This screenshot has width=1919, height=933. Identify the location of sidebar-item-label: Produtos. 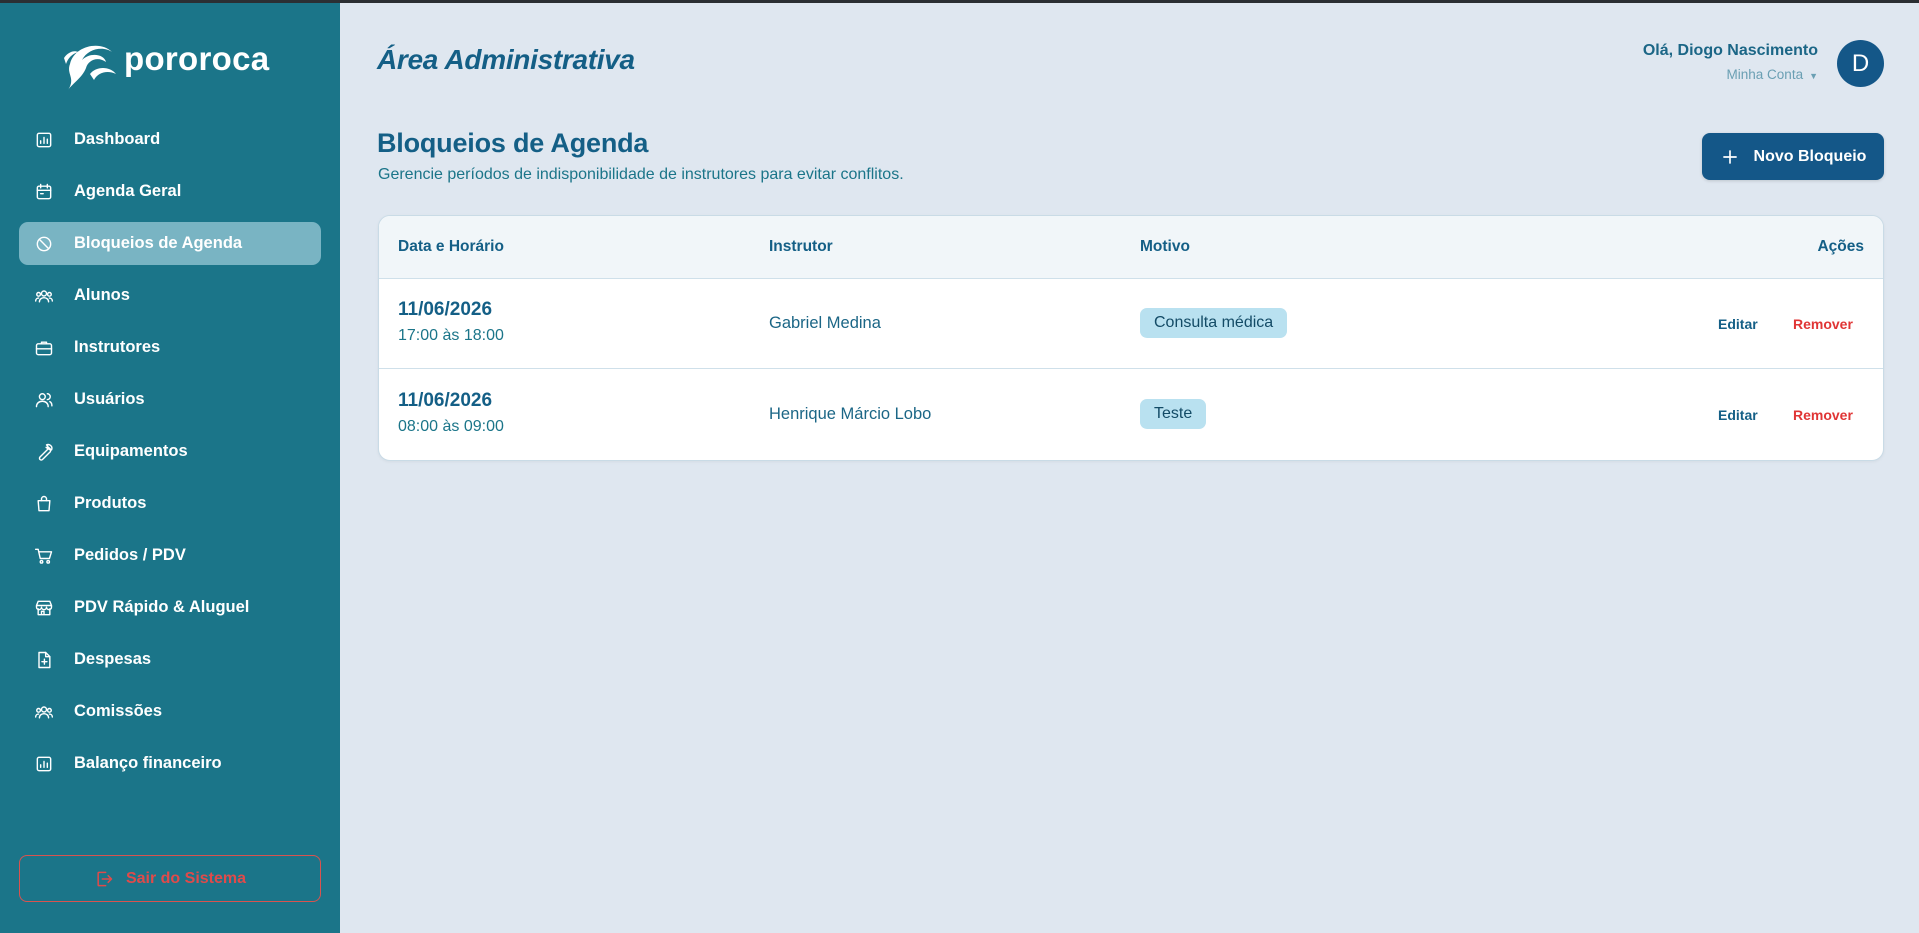
(110, 503).